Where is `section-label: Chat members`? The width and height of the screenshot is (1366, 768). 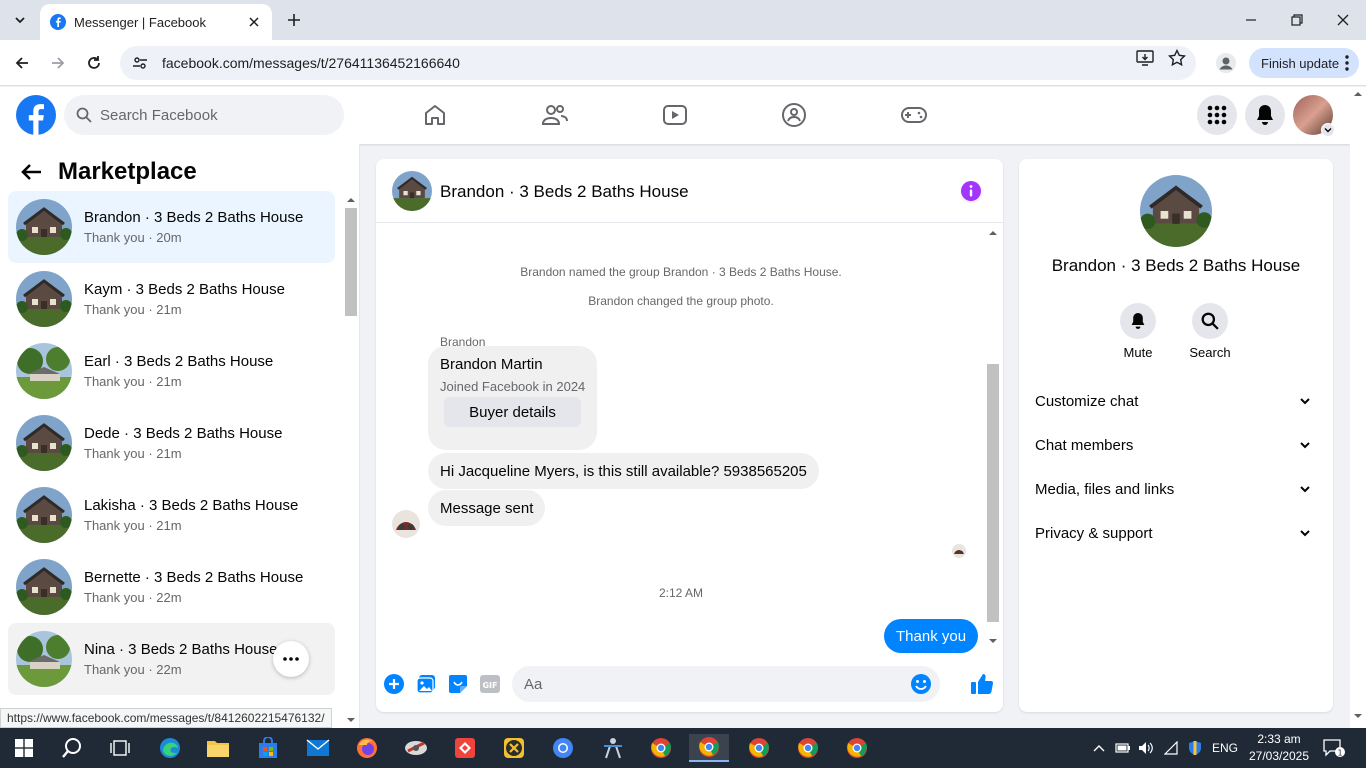
section-label: Chat members is located at coordinates (1084, 445).